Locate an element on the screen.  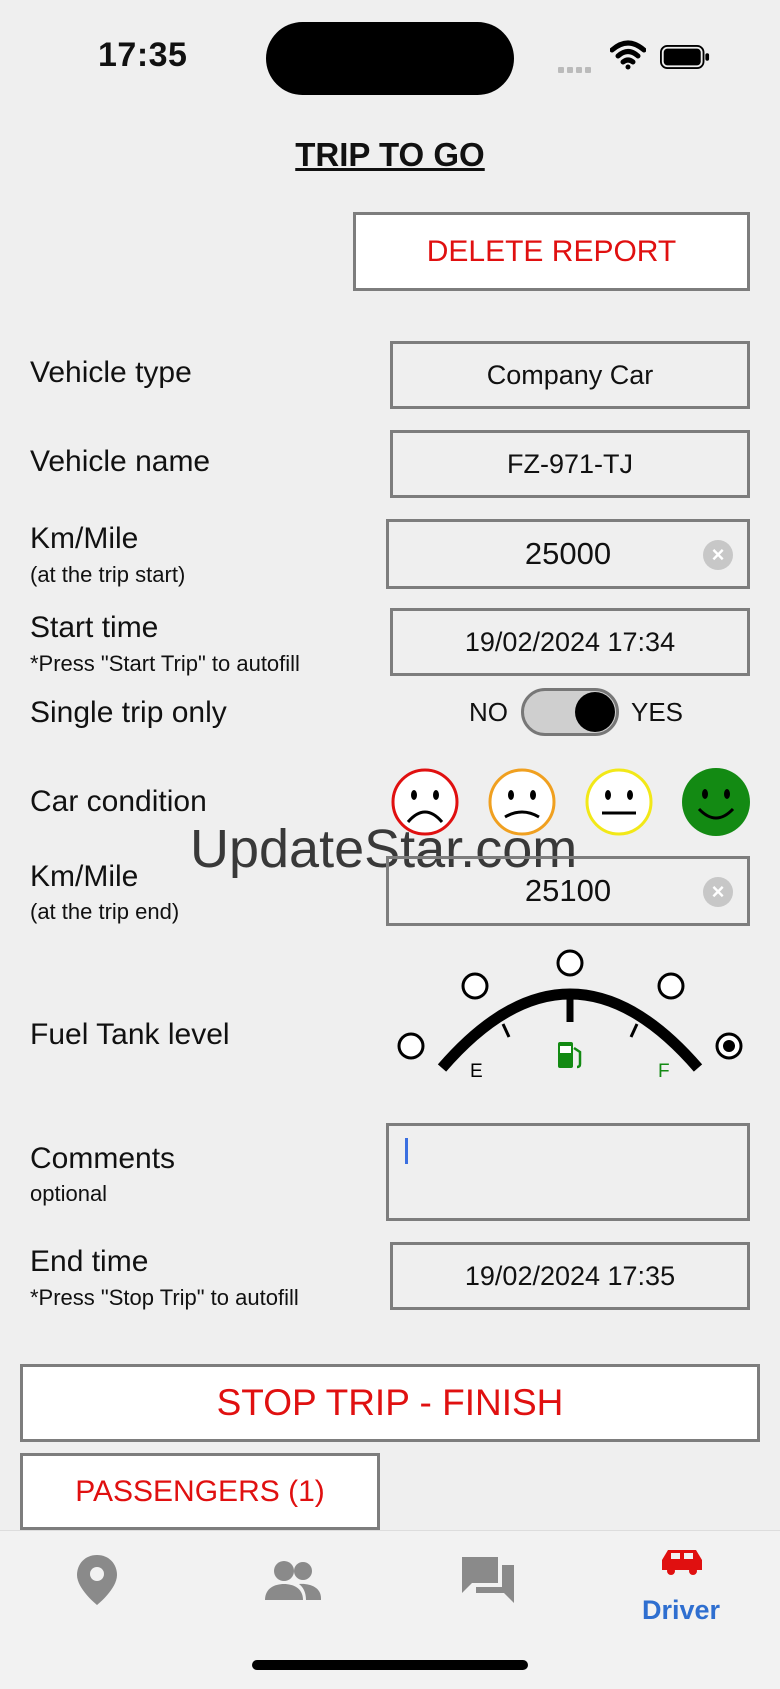
good-face-icon is located at coordinates (716, 802).